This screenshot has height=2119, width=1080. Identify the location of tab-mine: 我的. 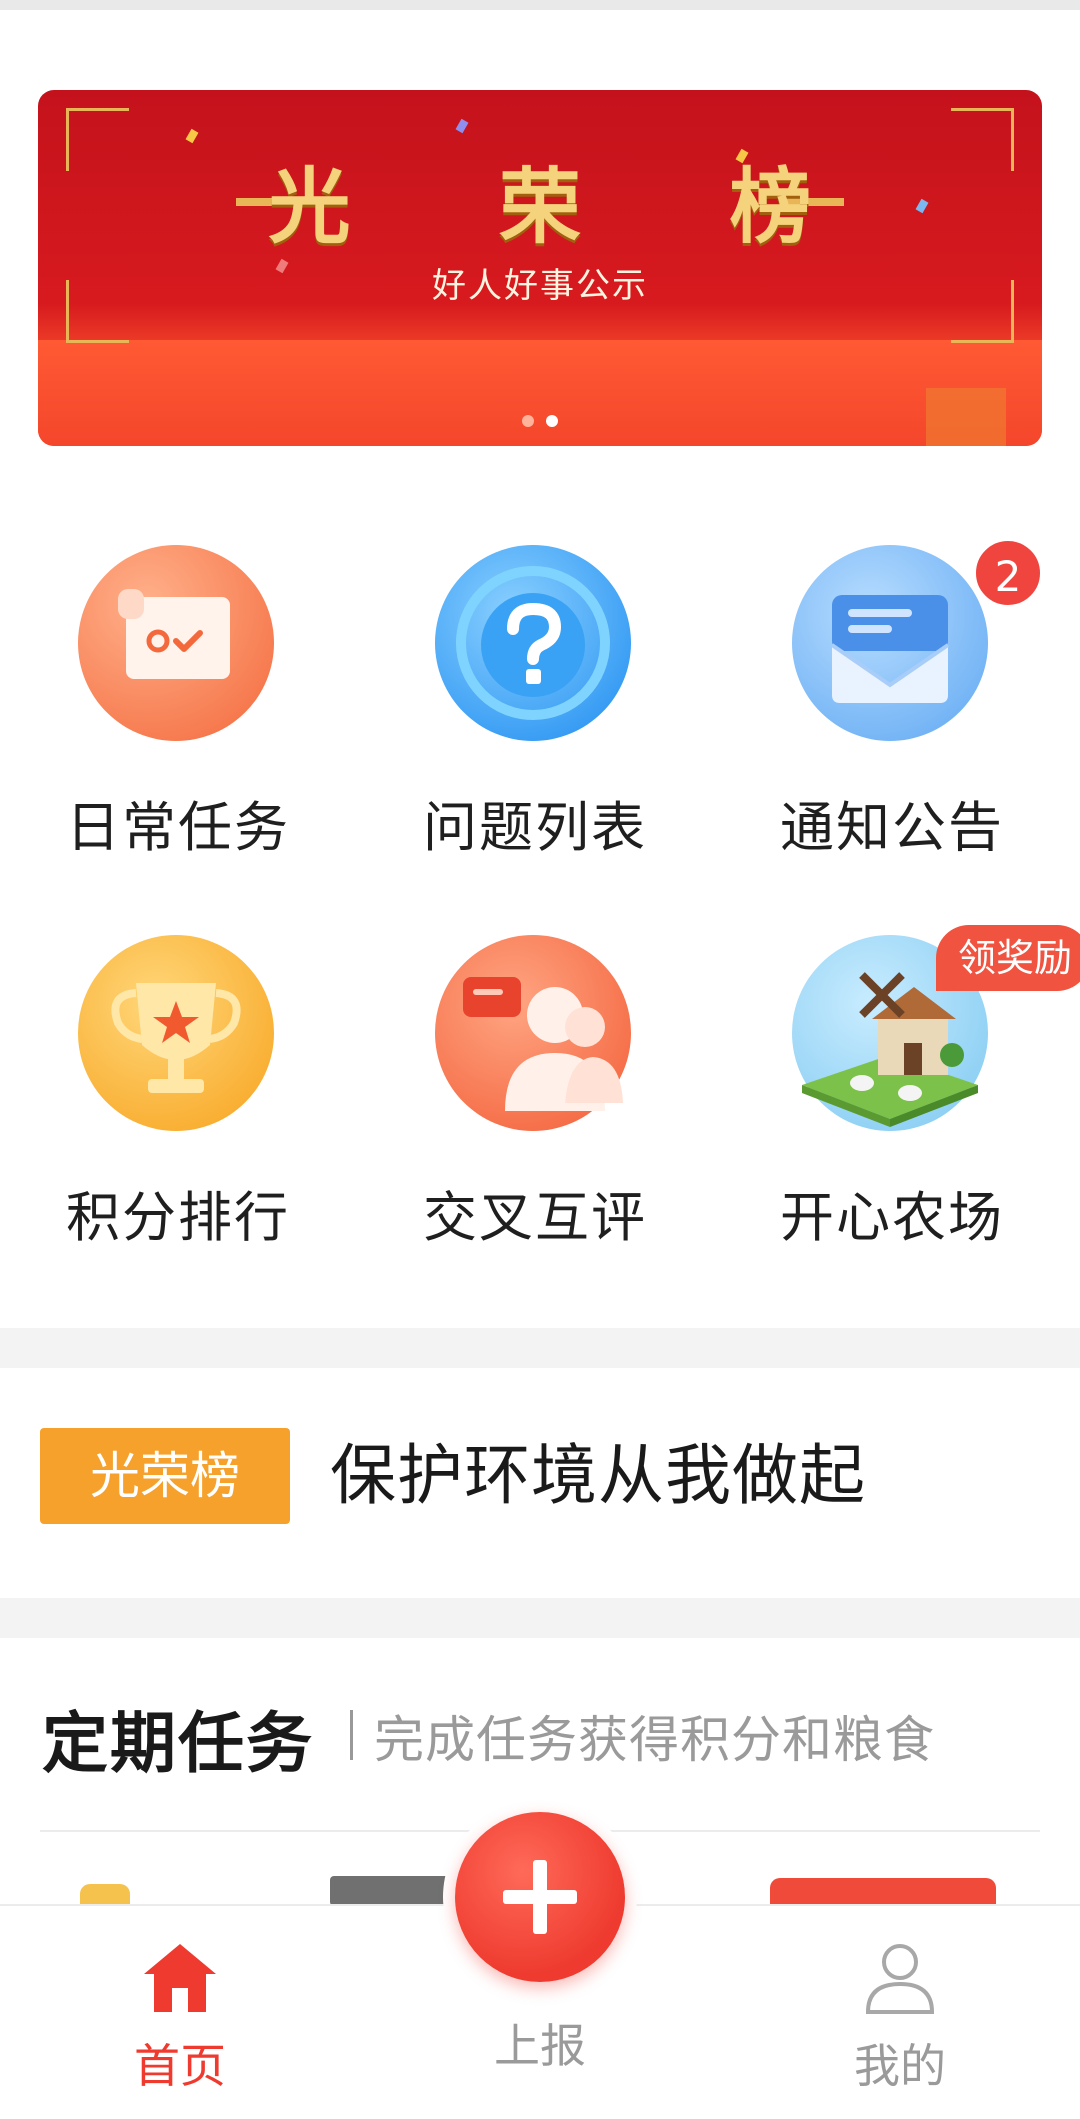
(900, 2018).